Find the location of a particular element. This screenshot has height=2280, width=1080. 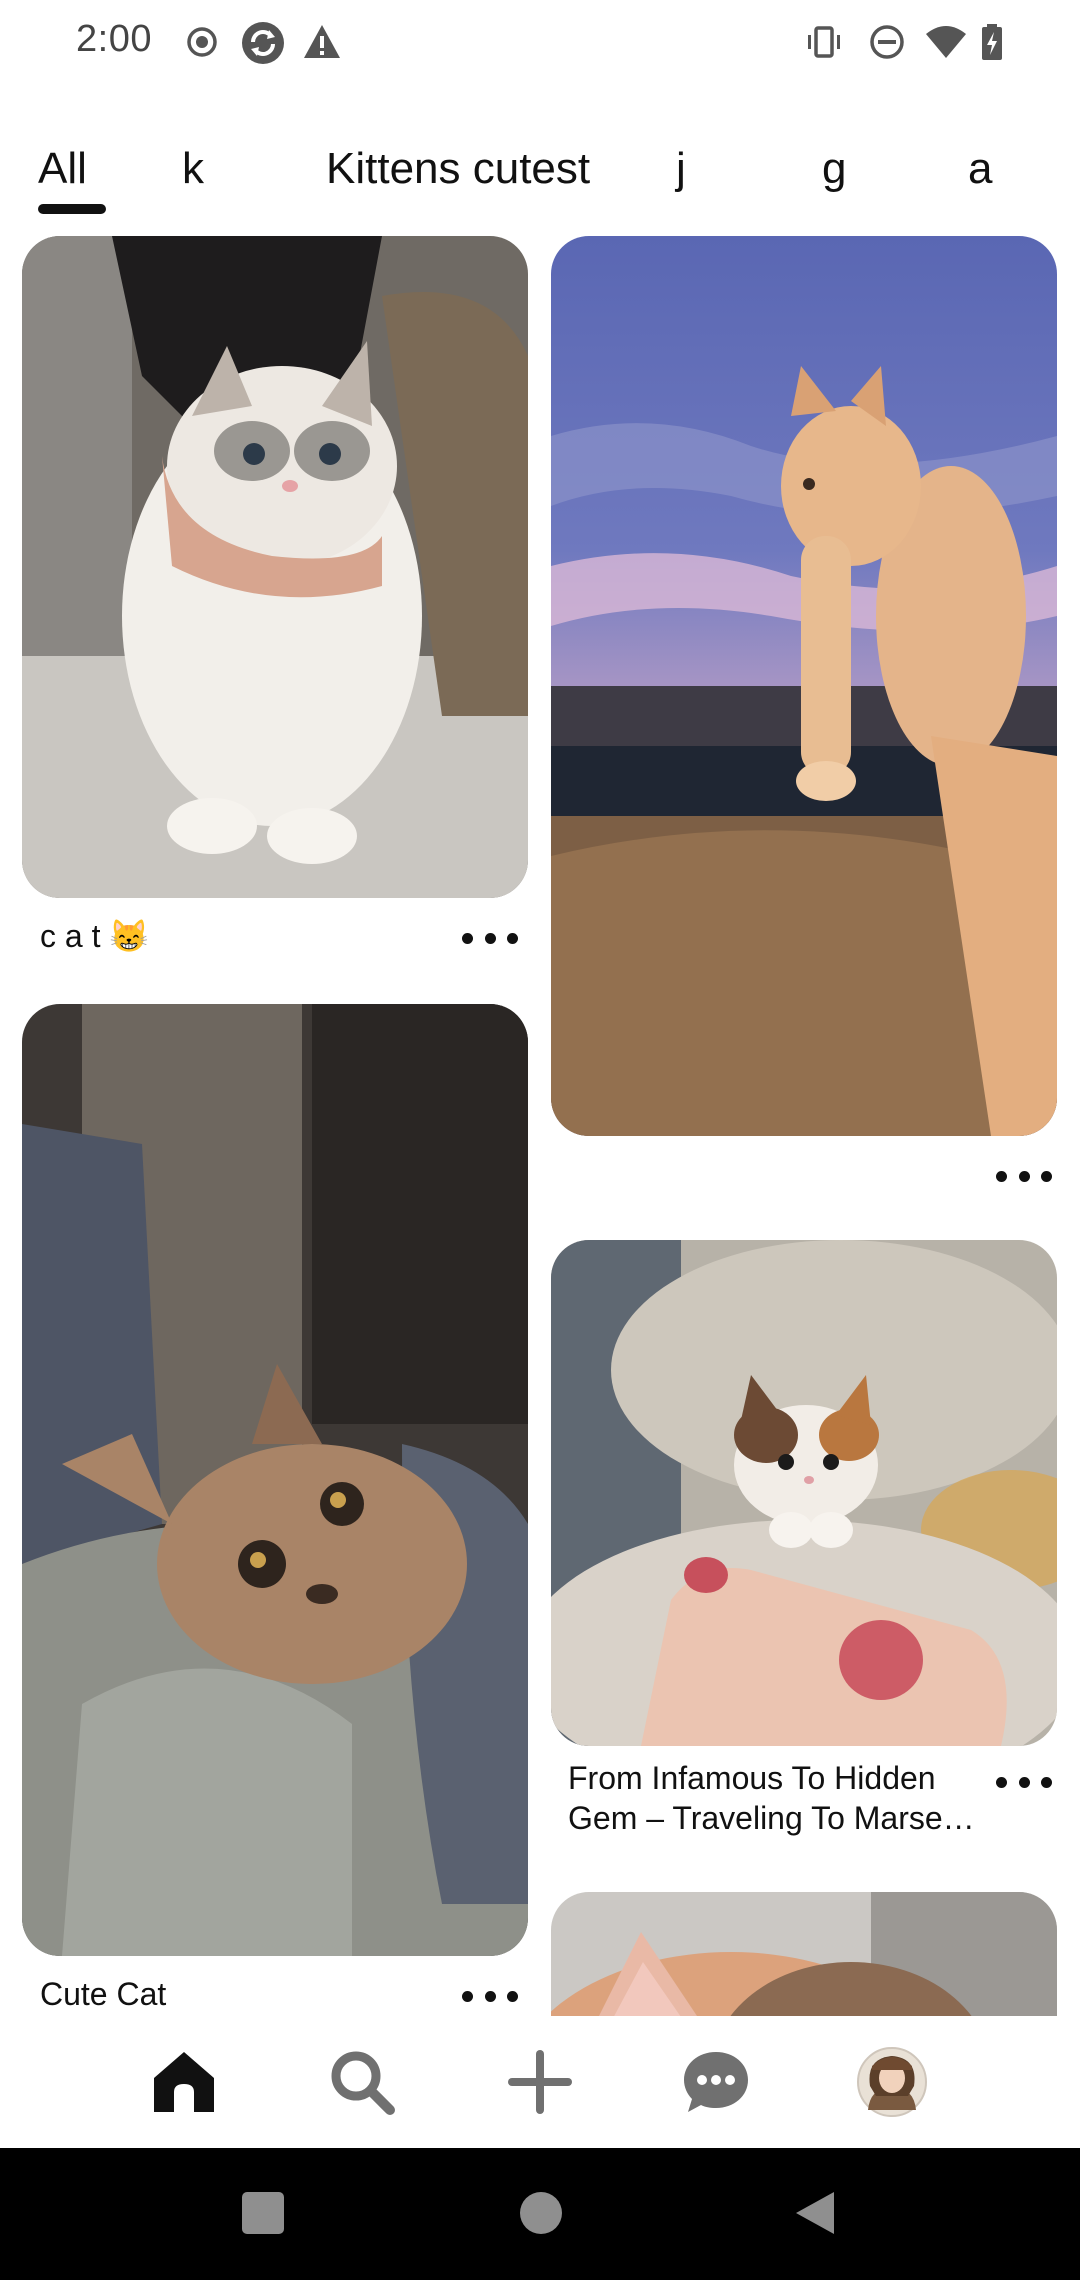

record-icon is located at coordinates (202, 42).